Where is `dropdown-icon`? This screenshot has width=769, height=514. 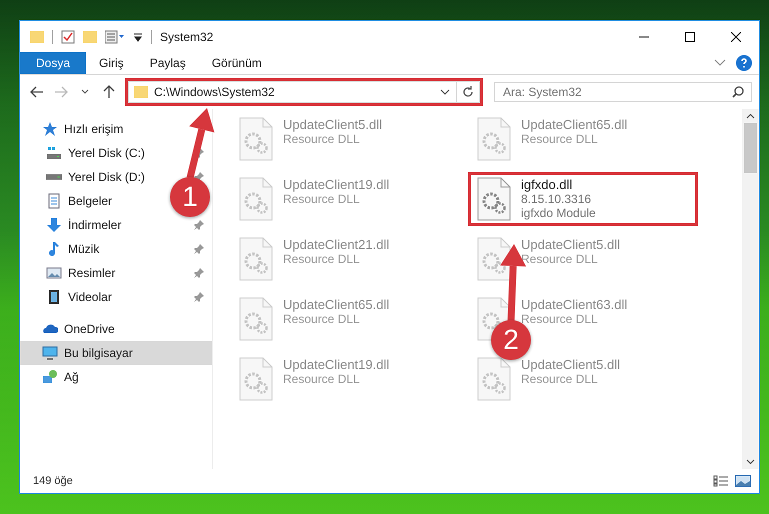
dropdown-icon is located at coordinates (138, 37).